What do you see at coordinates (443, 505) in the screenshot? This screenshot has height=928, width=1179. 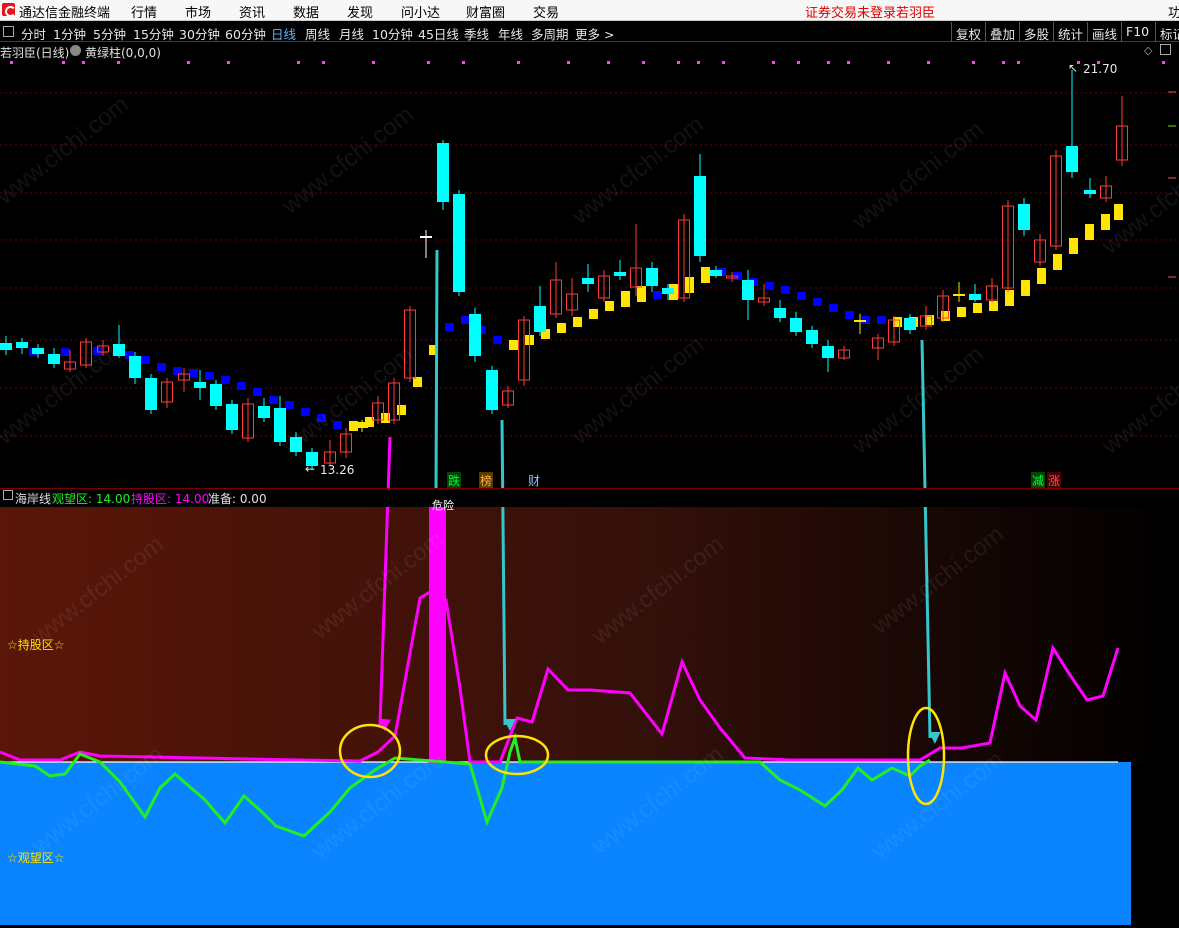 I see `danger-label: 危险` at bounding box center [443, 505].